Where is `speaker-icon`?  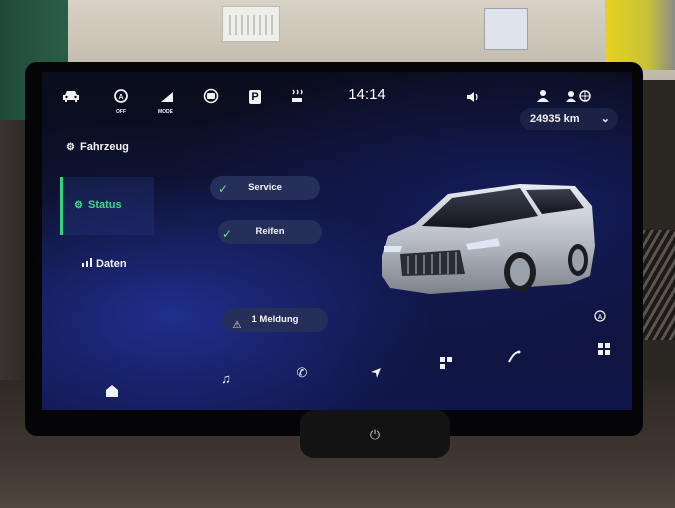 speaker-icon is located at coordinates (473, 98).